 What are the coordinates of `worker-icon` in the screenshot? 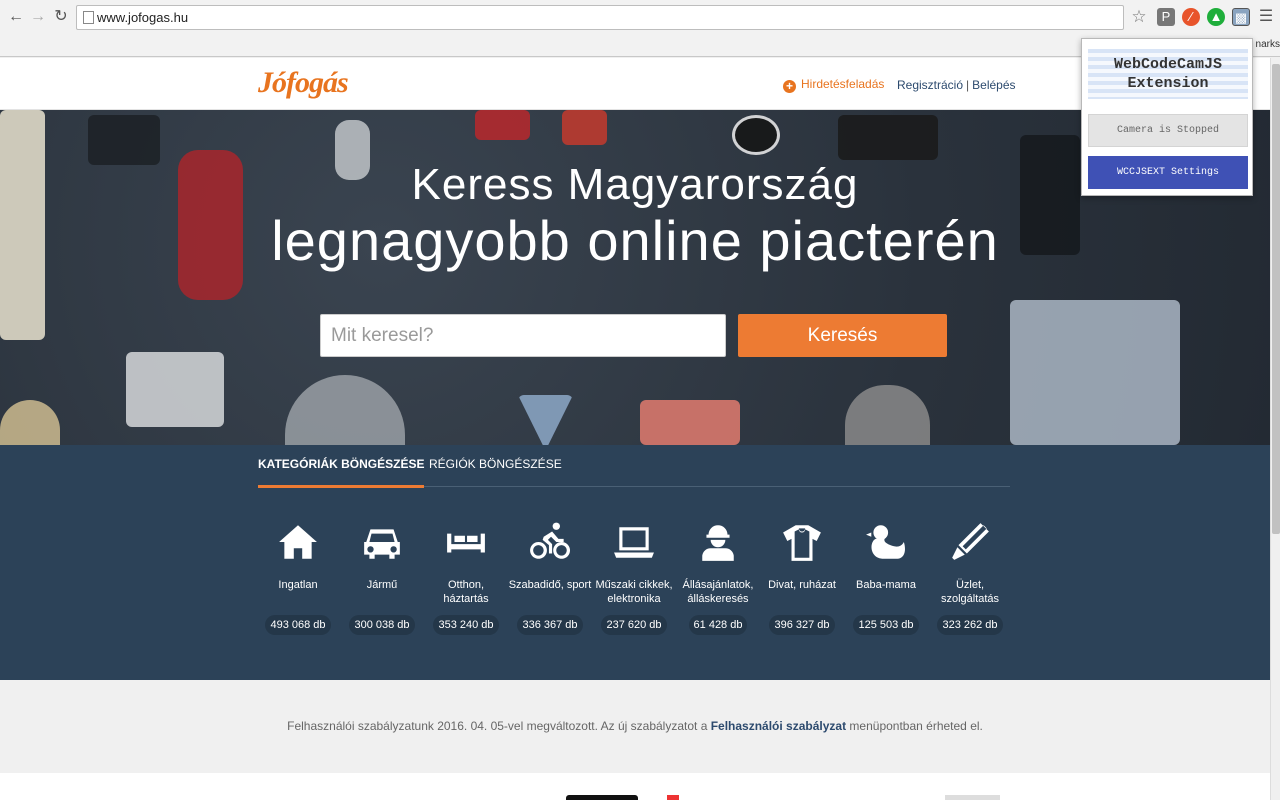 It's located at (718, 542).